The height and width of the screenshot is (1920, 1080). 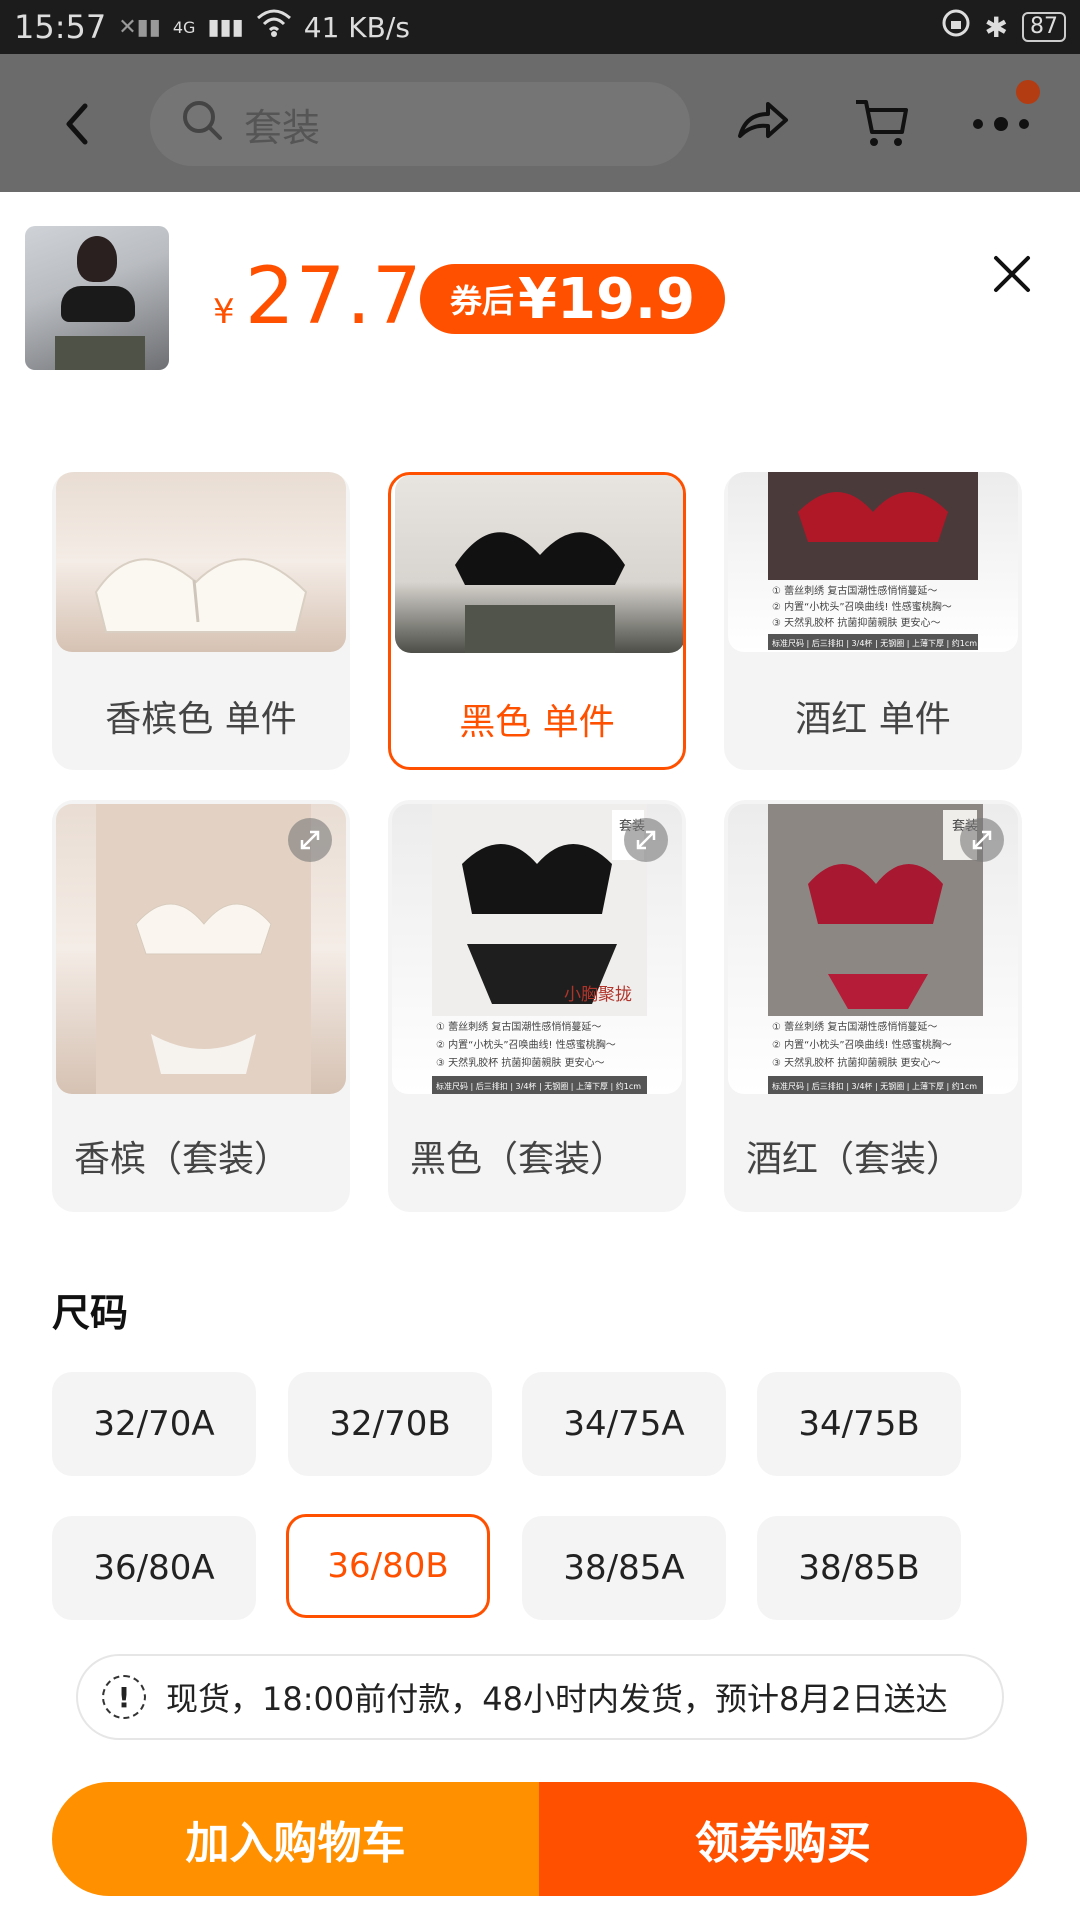 I want to click on product-thumbnail, so click(x=97, y=298).